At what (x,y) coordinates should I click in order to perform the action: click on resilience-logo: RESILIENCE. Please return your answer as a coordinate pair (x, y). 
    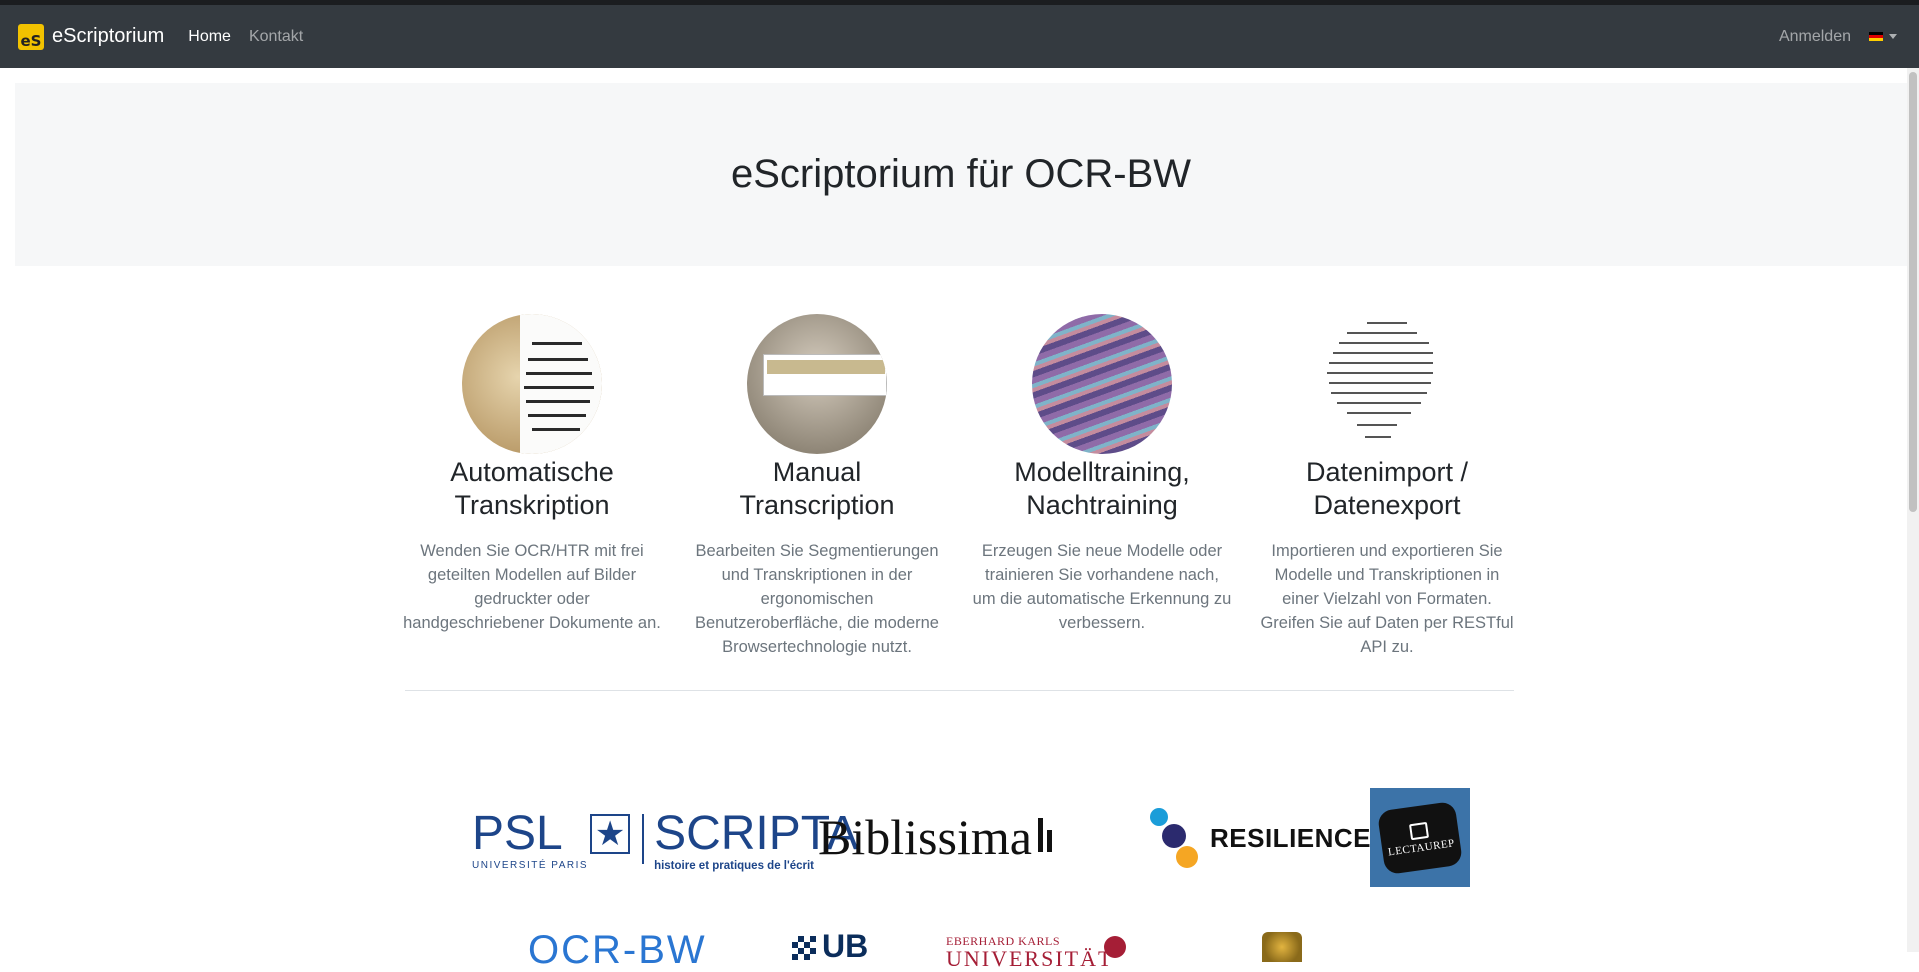
    Looking at the image, I should click on (1259, 838).